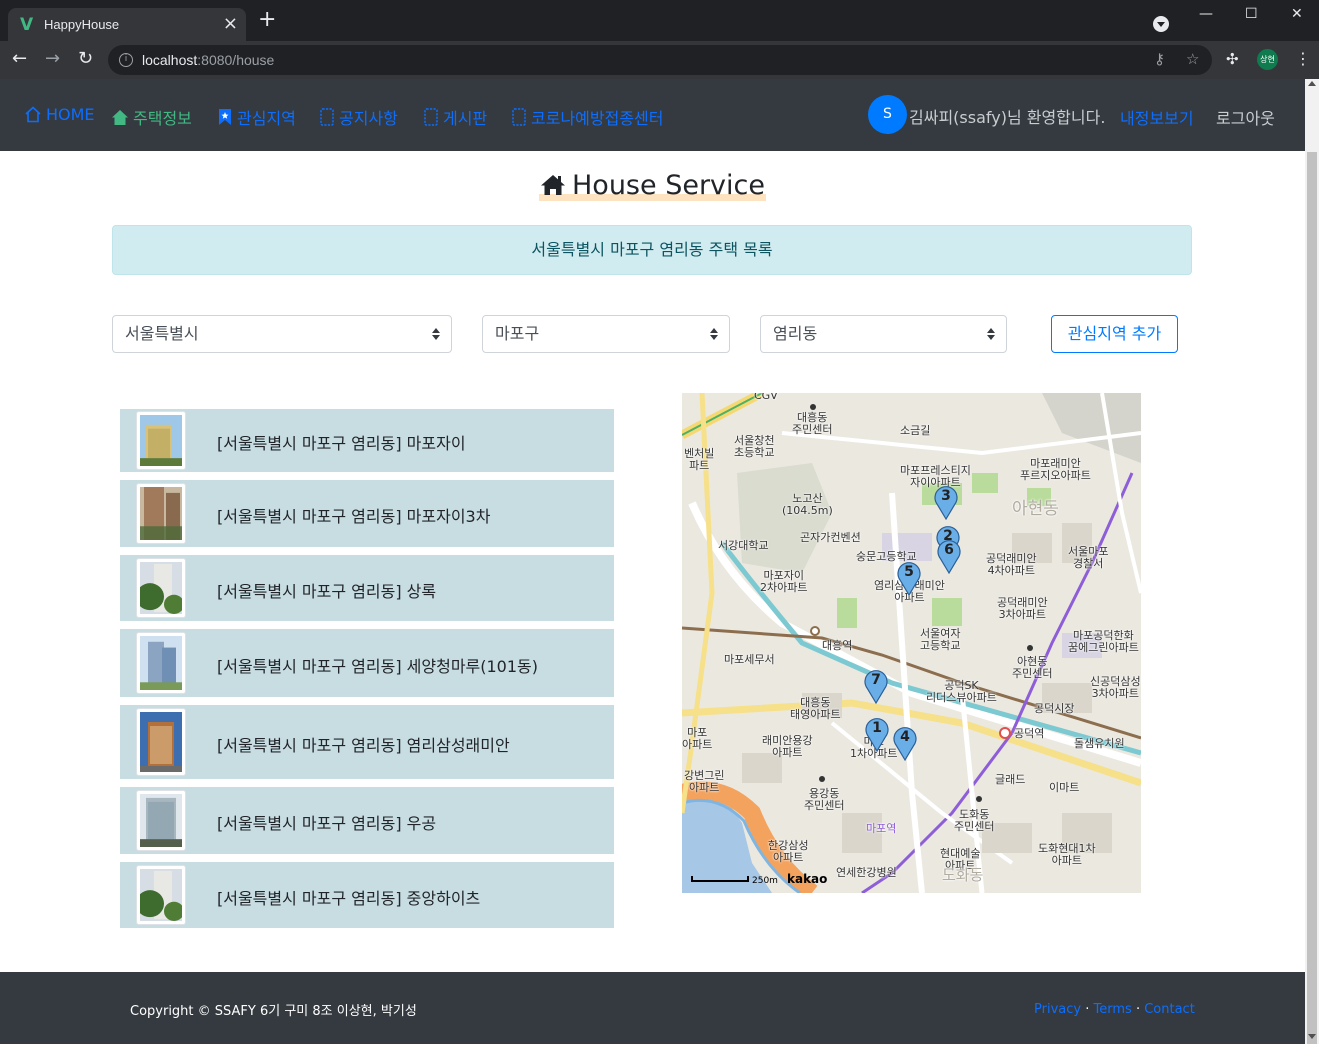 This screenshot has height=1044, width=1319. I want to click on my-info-link: 내정보보기, so click(1157, 117).